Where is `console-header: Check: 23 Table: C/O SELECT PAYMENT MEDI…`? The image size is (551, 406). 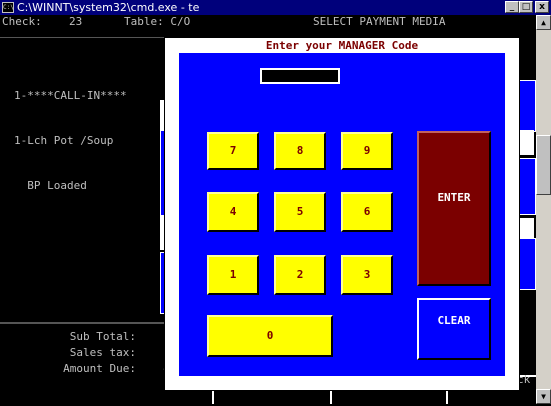
console-header: Check: 23 Table: C/O SELECT PAYMENT MEDI… is located at coordinates (268, 22).